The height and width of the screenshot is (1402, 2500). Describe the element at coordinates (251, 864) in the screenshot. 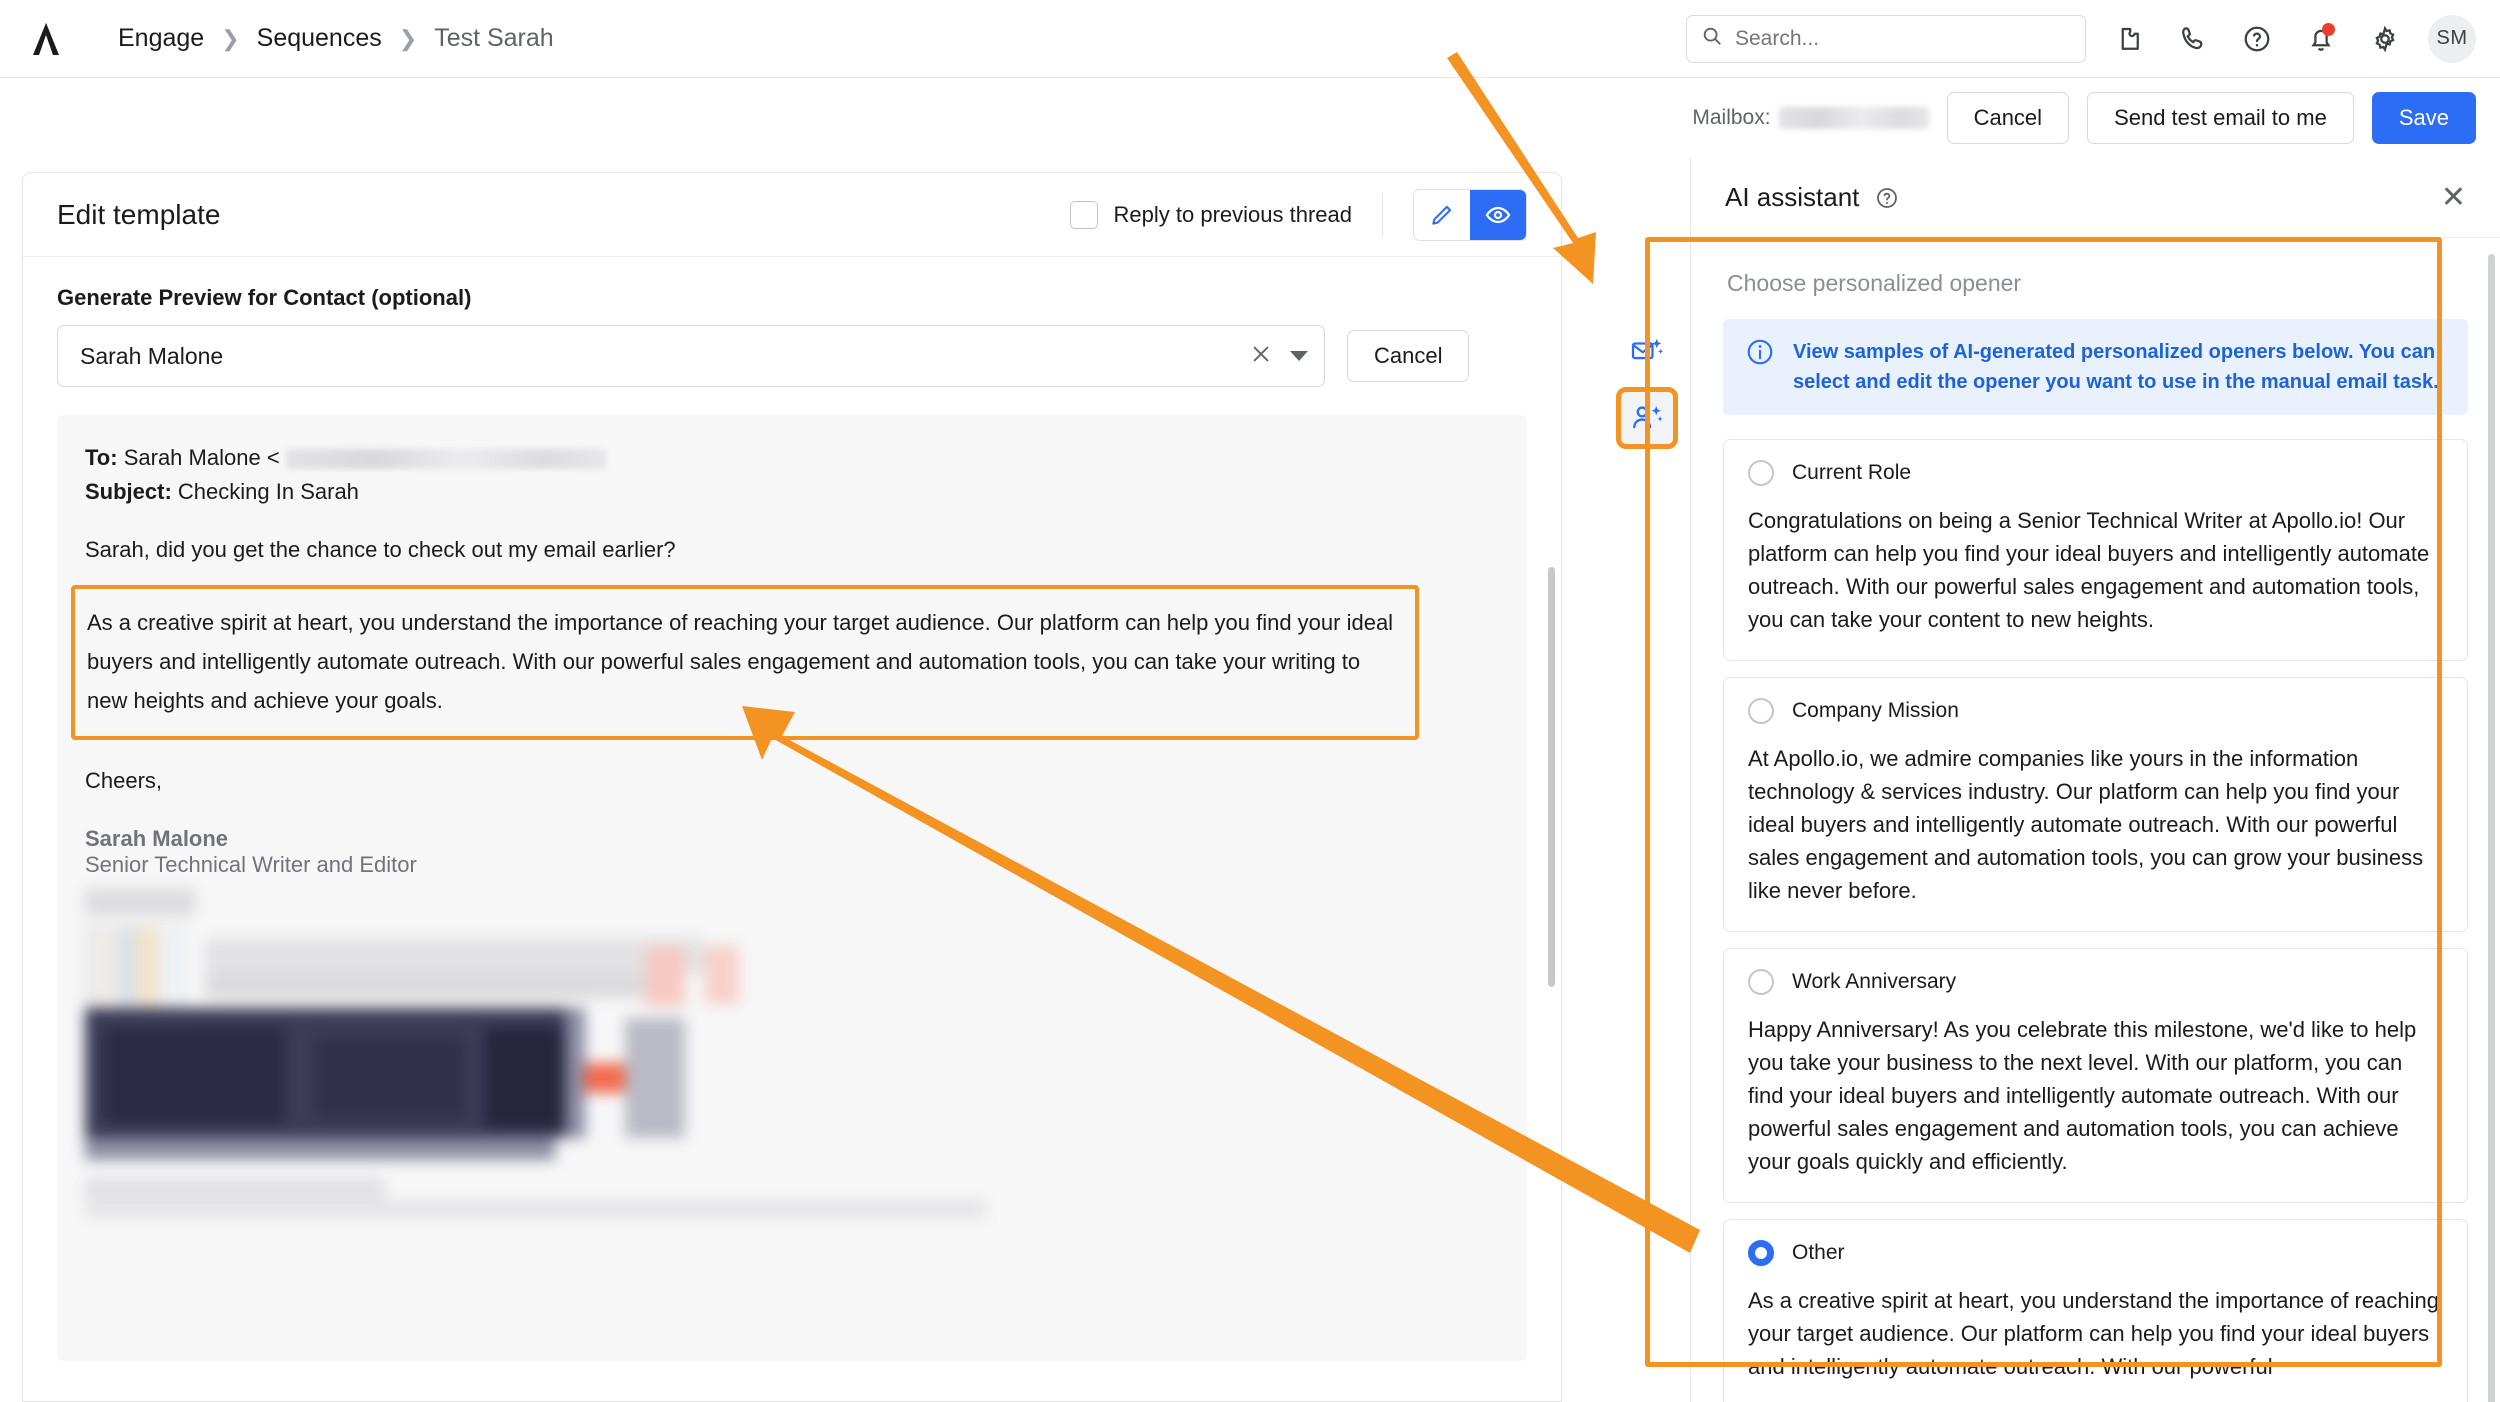

I see `preview-signature-role: Senior Technical Writer and Editor` at that location.